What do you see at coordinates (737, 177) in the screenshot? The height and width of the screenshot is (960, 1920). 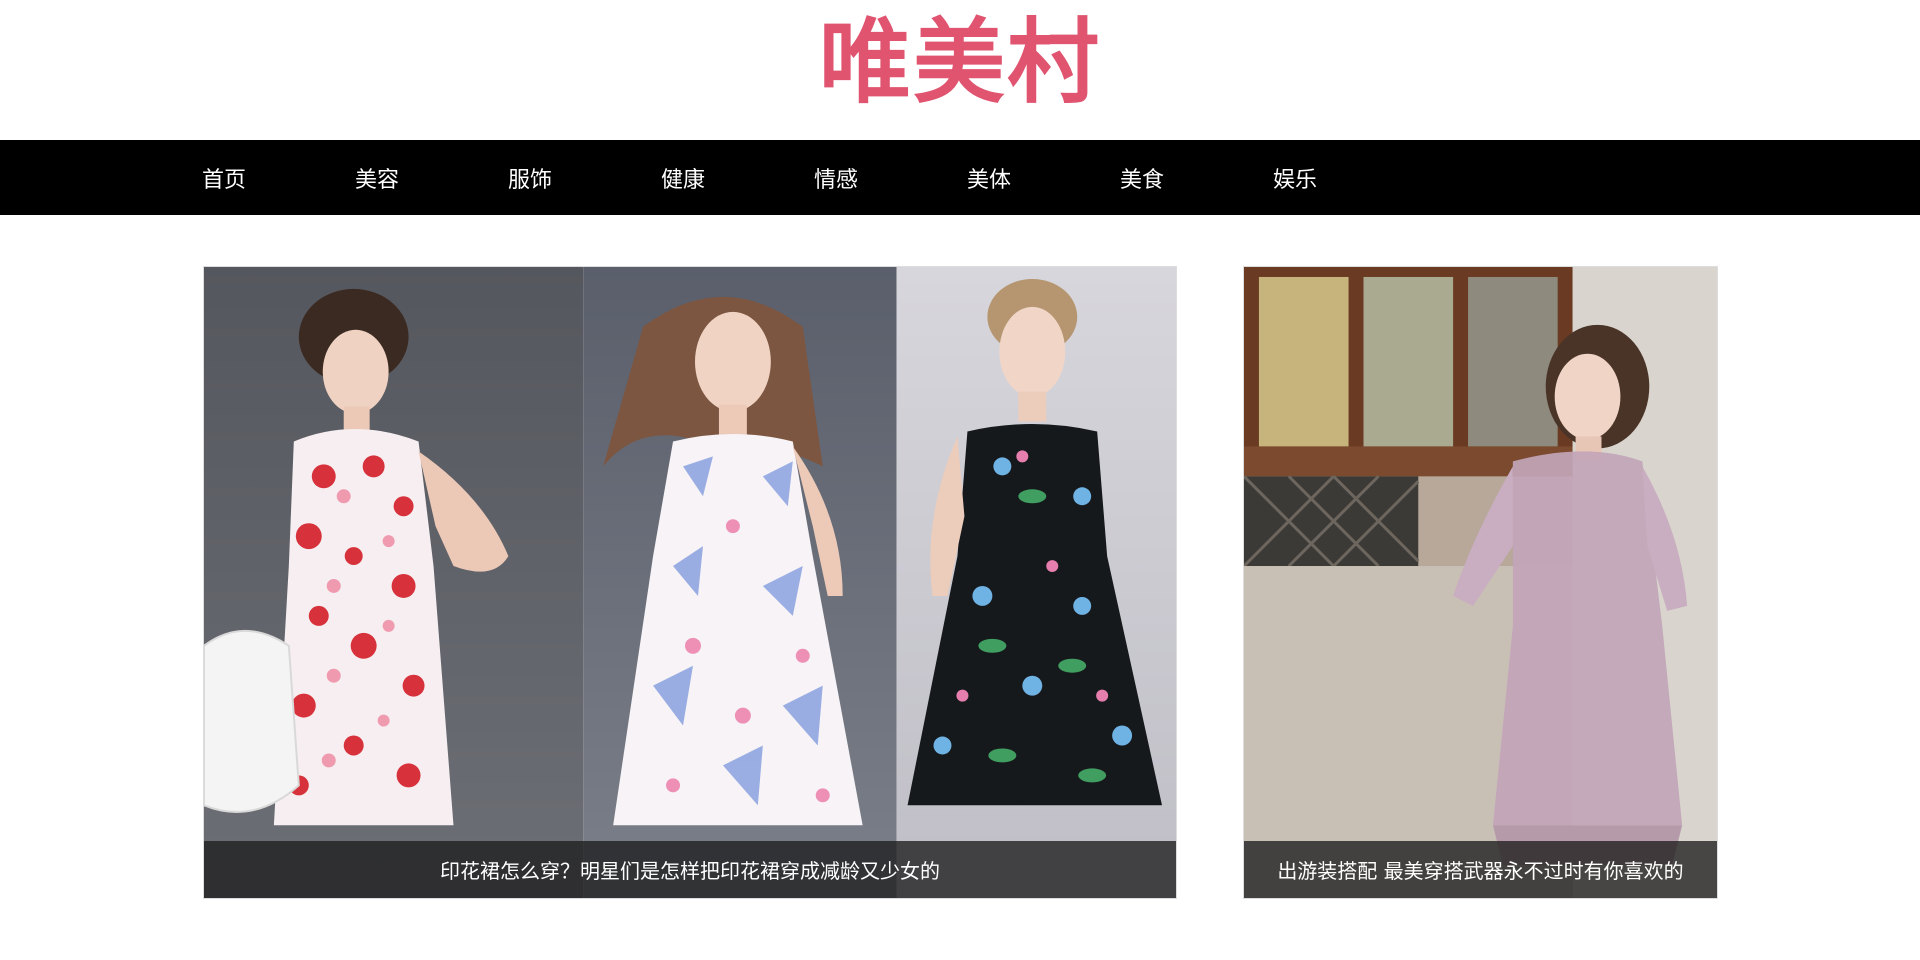 I see `nav-item-health: 健康` at bounding box center [737, 177].